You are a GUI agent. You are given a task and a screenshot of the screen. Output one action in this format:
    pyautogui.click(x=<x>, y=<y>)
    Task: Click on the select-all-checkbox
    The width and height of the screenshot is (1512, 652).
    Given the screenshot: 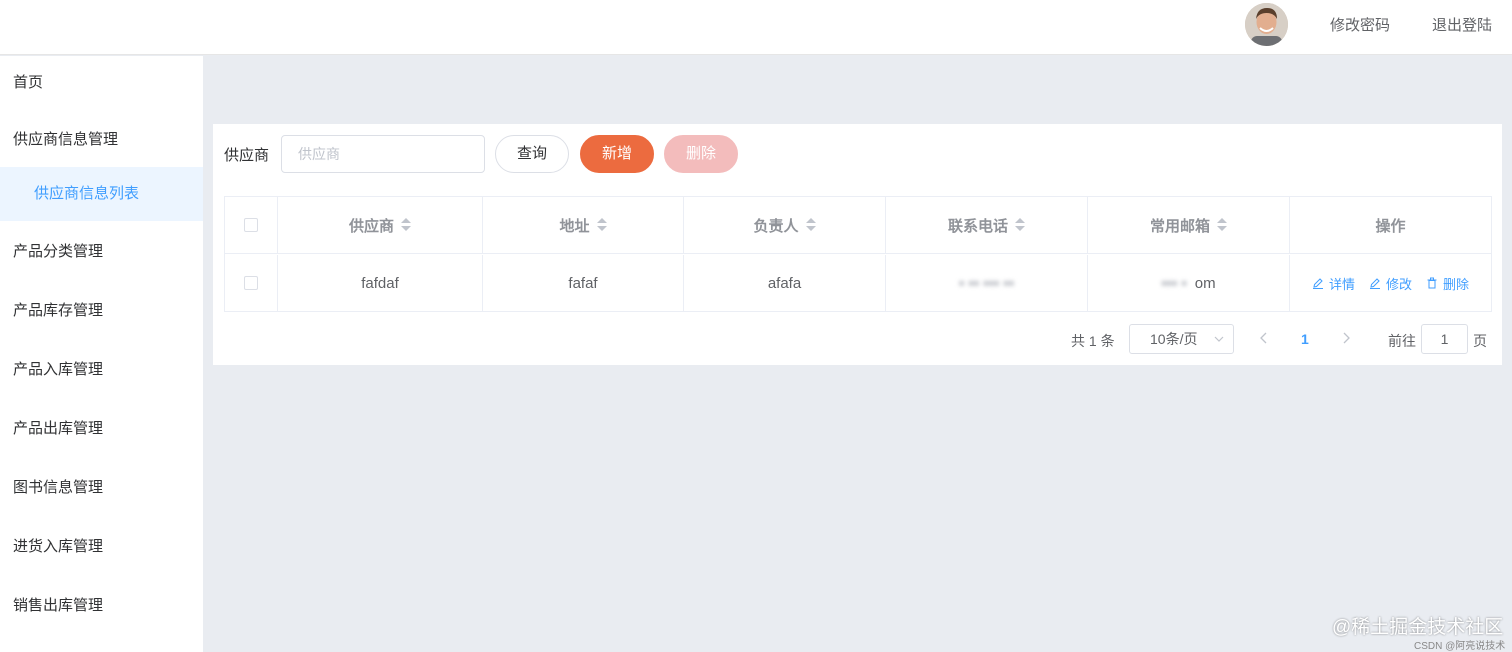 What is the action you would take?
    pyautogui.click(x=251, y=225)
    